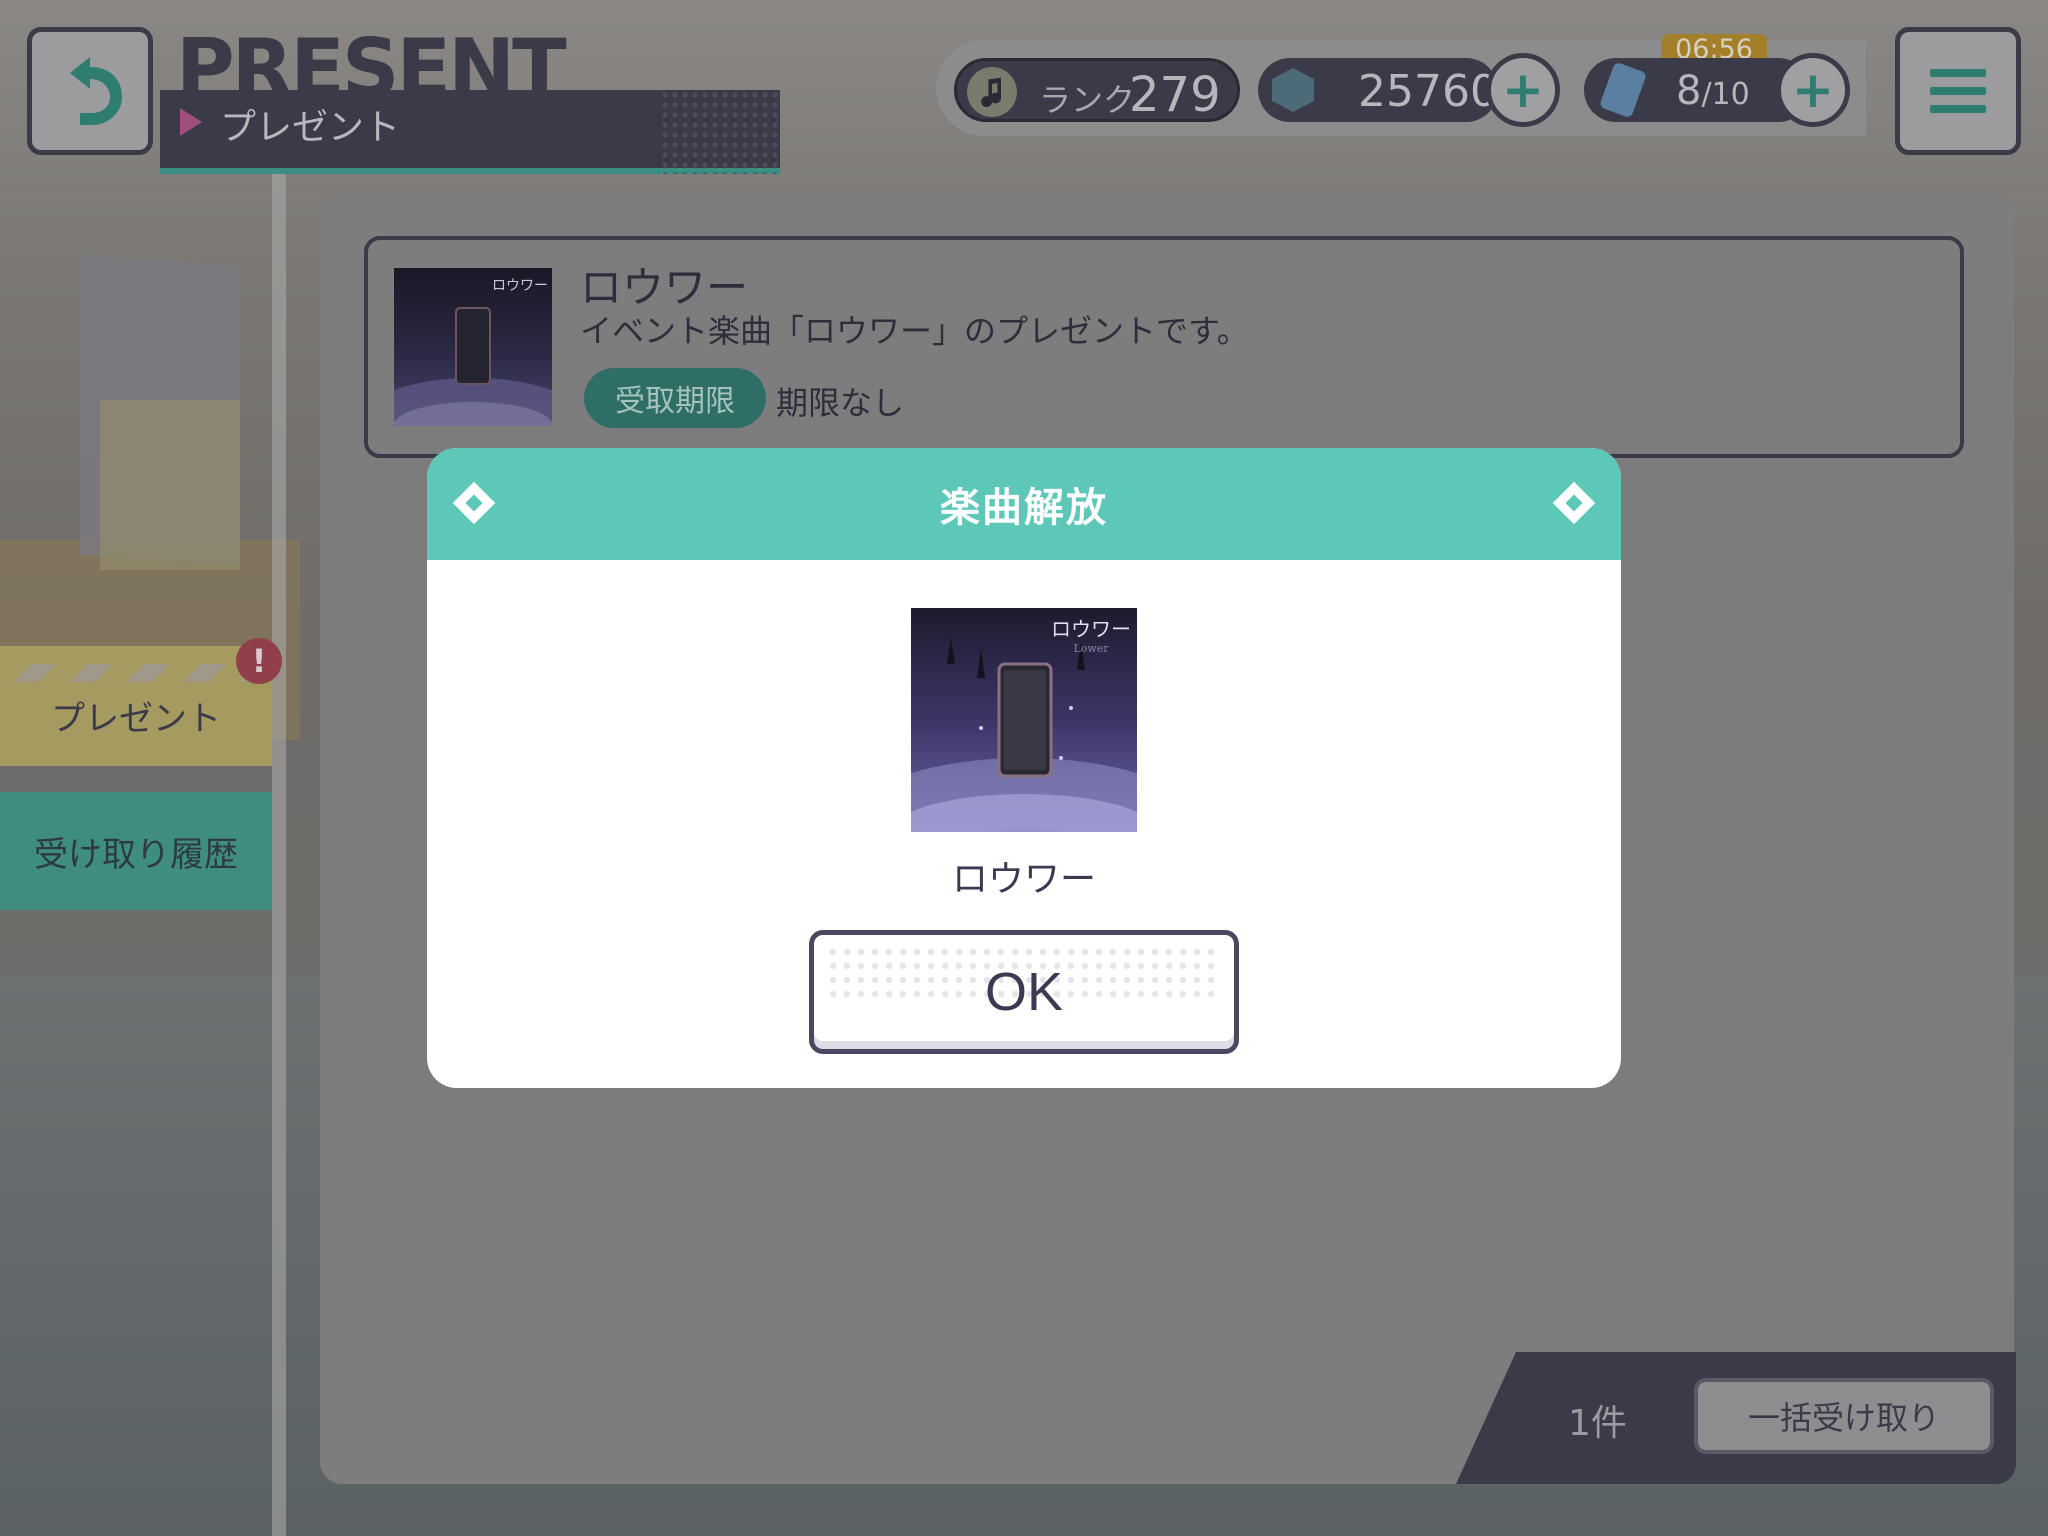 The width and height of the screenshot is (2048, 1536). I want to click on back-button, so click(90, 91).